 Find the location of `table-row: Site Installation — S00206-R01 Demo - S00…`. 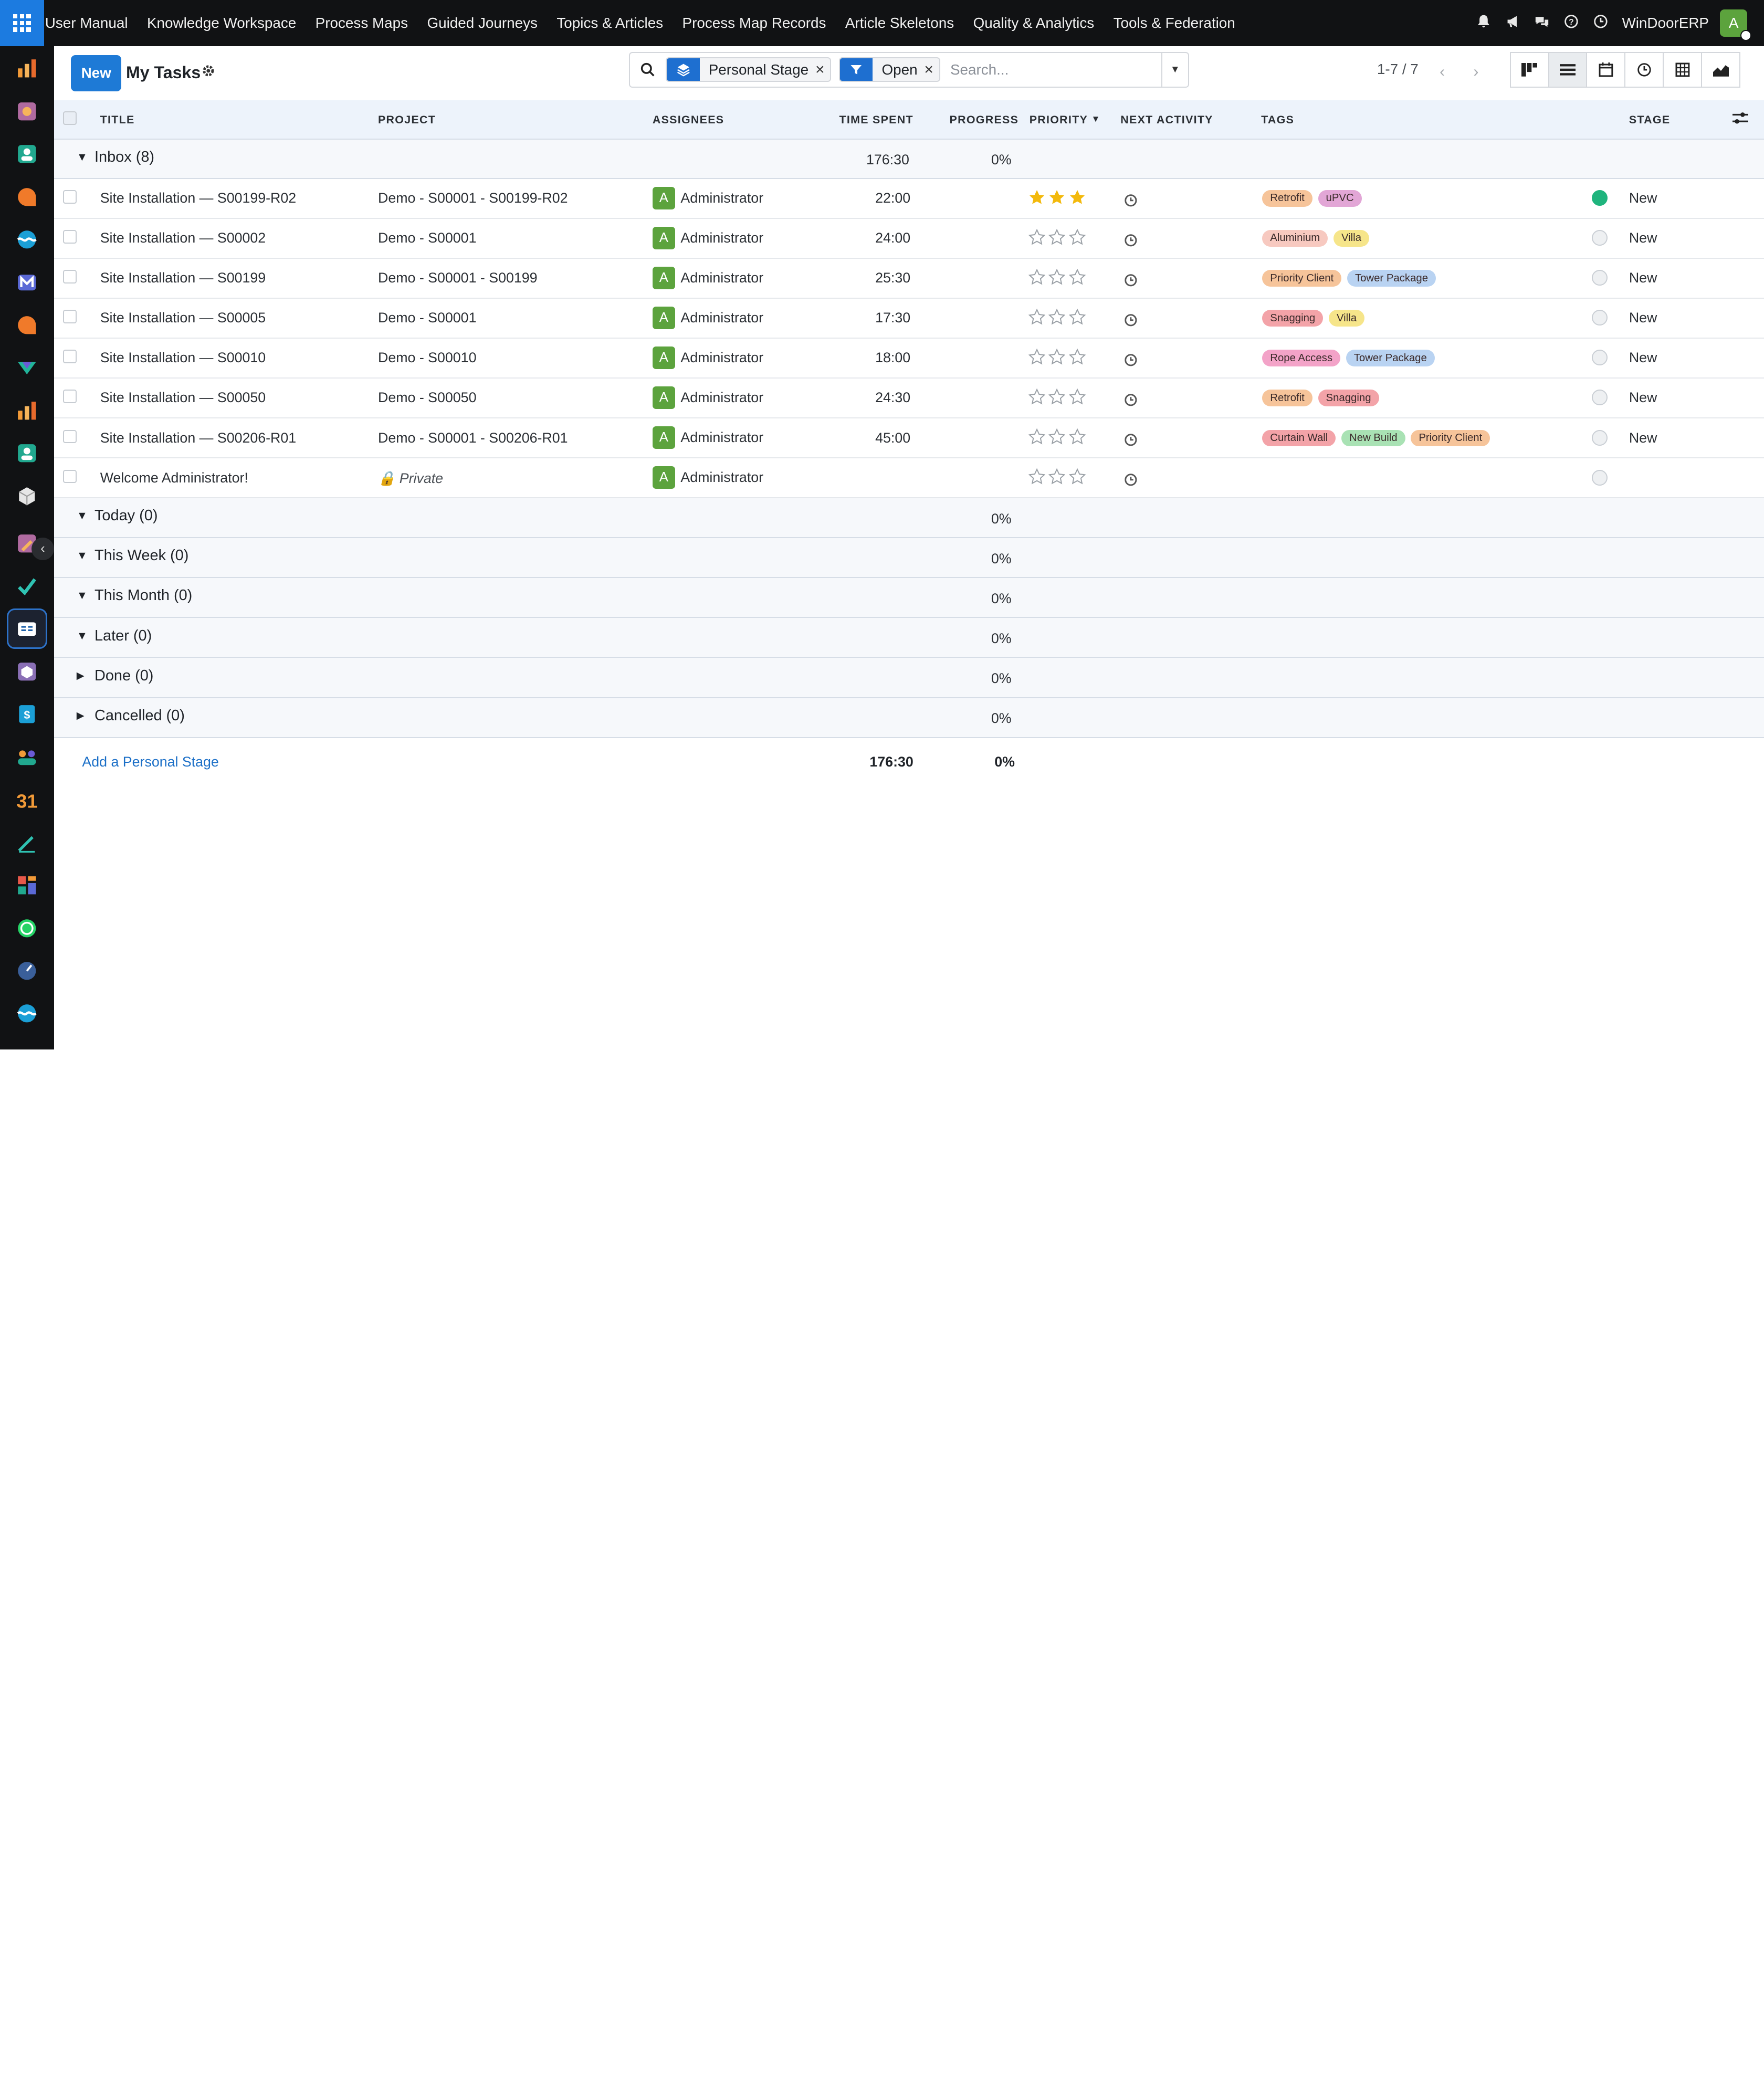

table-row: Site Installation — S00206-R01 Demo - S00… is located at coordinates (909, 438).